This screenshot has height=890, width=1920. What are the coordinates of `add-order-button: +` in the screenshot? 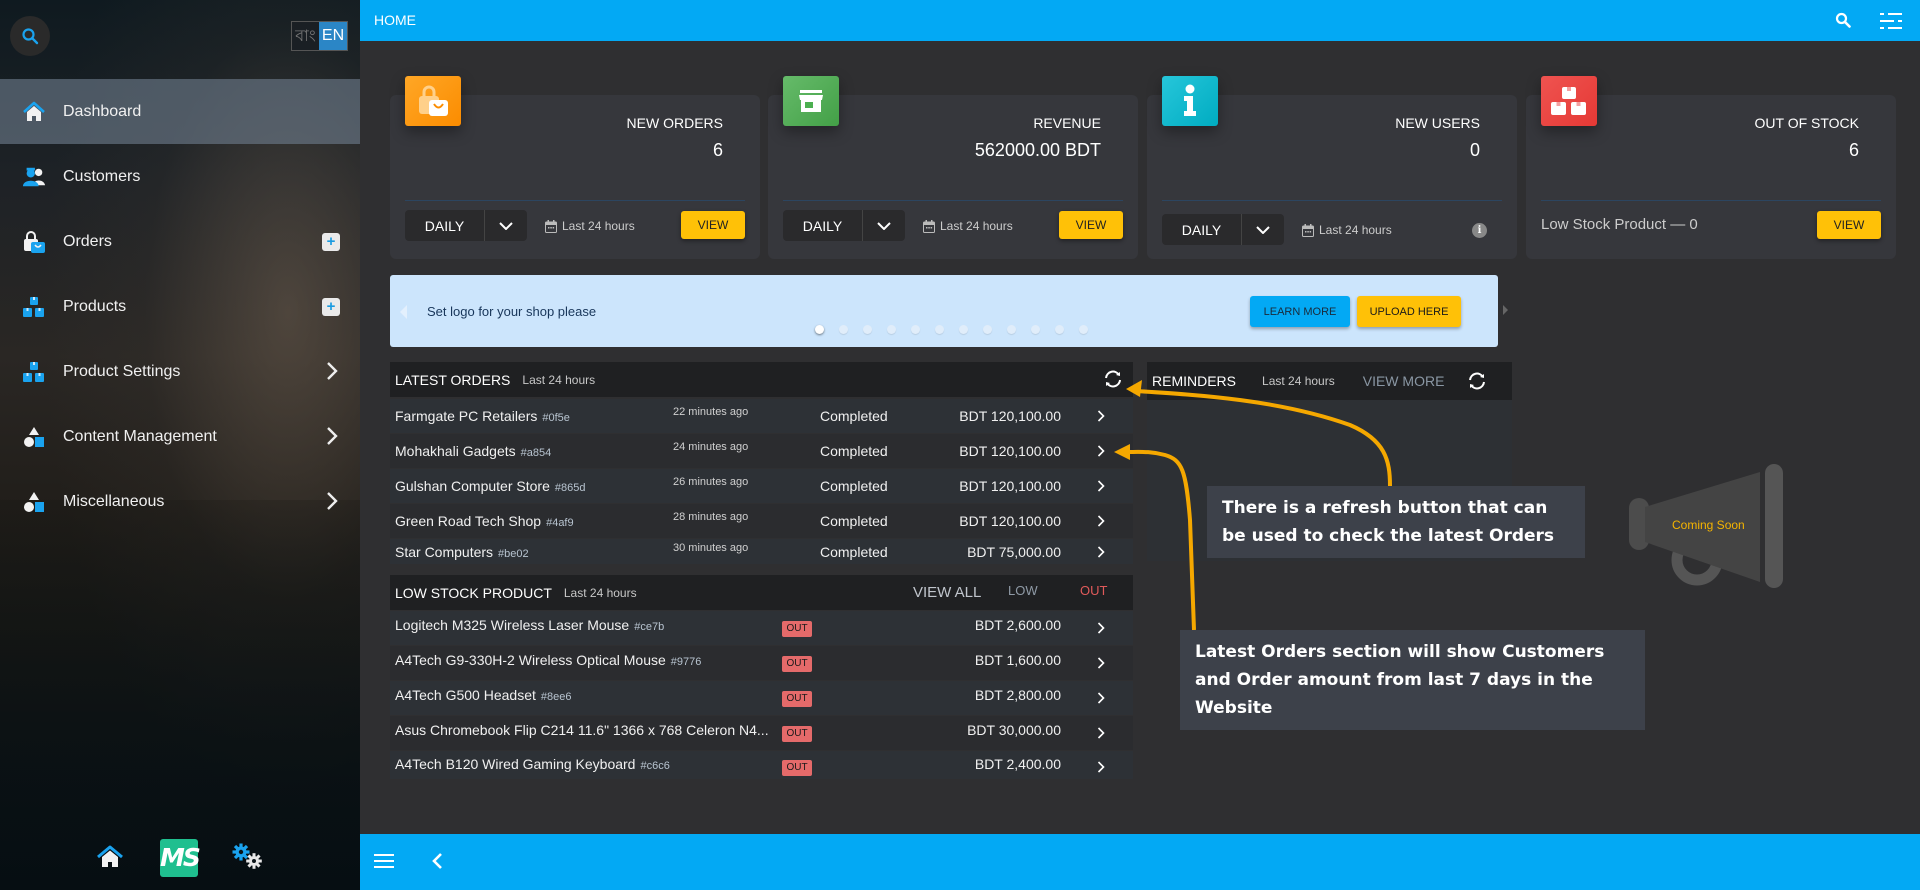 It's located at (331, 241).